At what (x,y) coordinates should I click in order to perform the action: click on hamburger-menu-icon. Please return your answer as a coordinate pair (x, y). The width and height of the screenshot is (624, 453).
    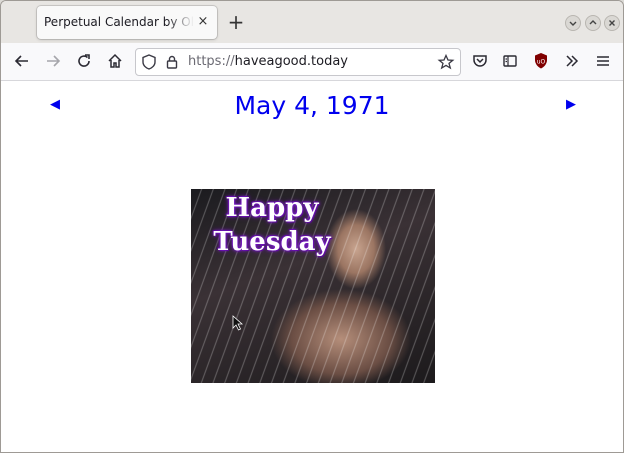
    Looking at the image, I should click on (603, 61).